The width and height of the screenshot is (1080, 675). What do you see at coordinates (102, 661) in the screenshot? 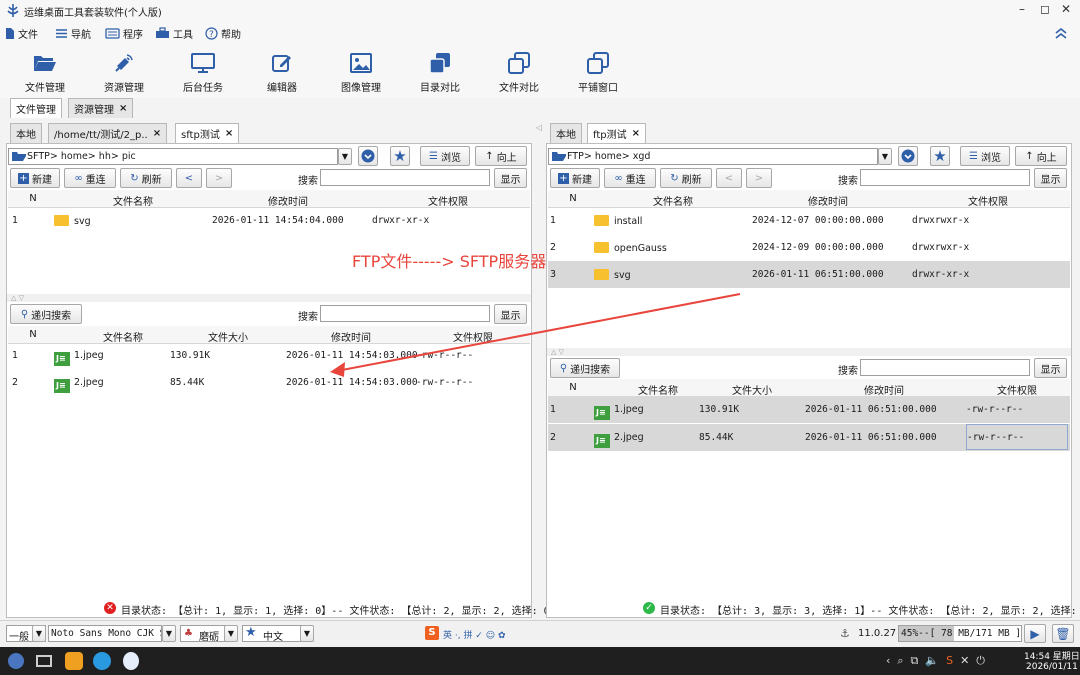
I see `browser-app-icon` at bounding box center [102, 661].